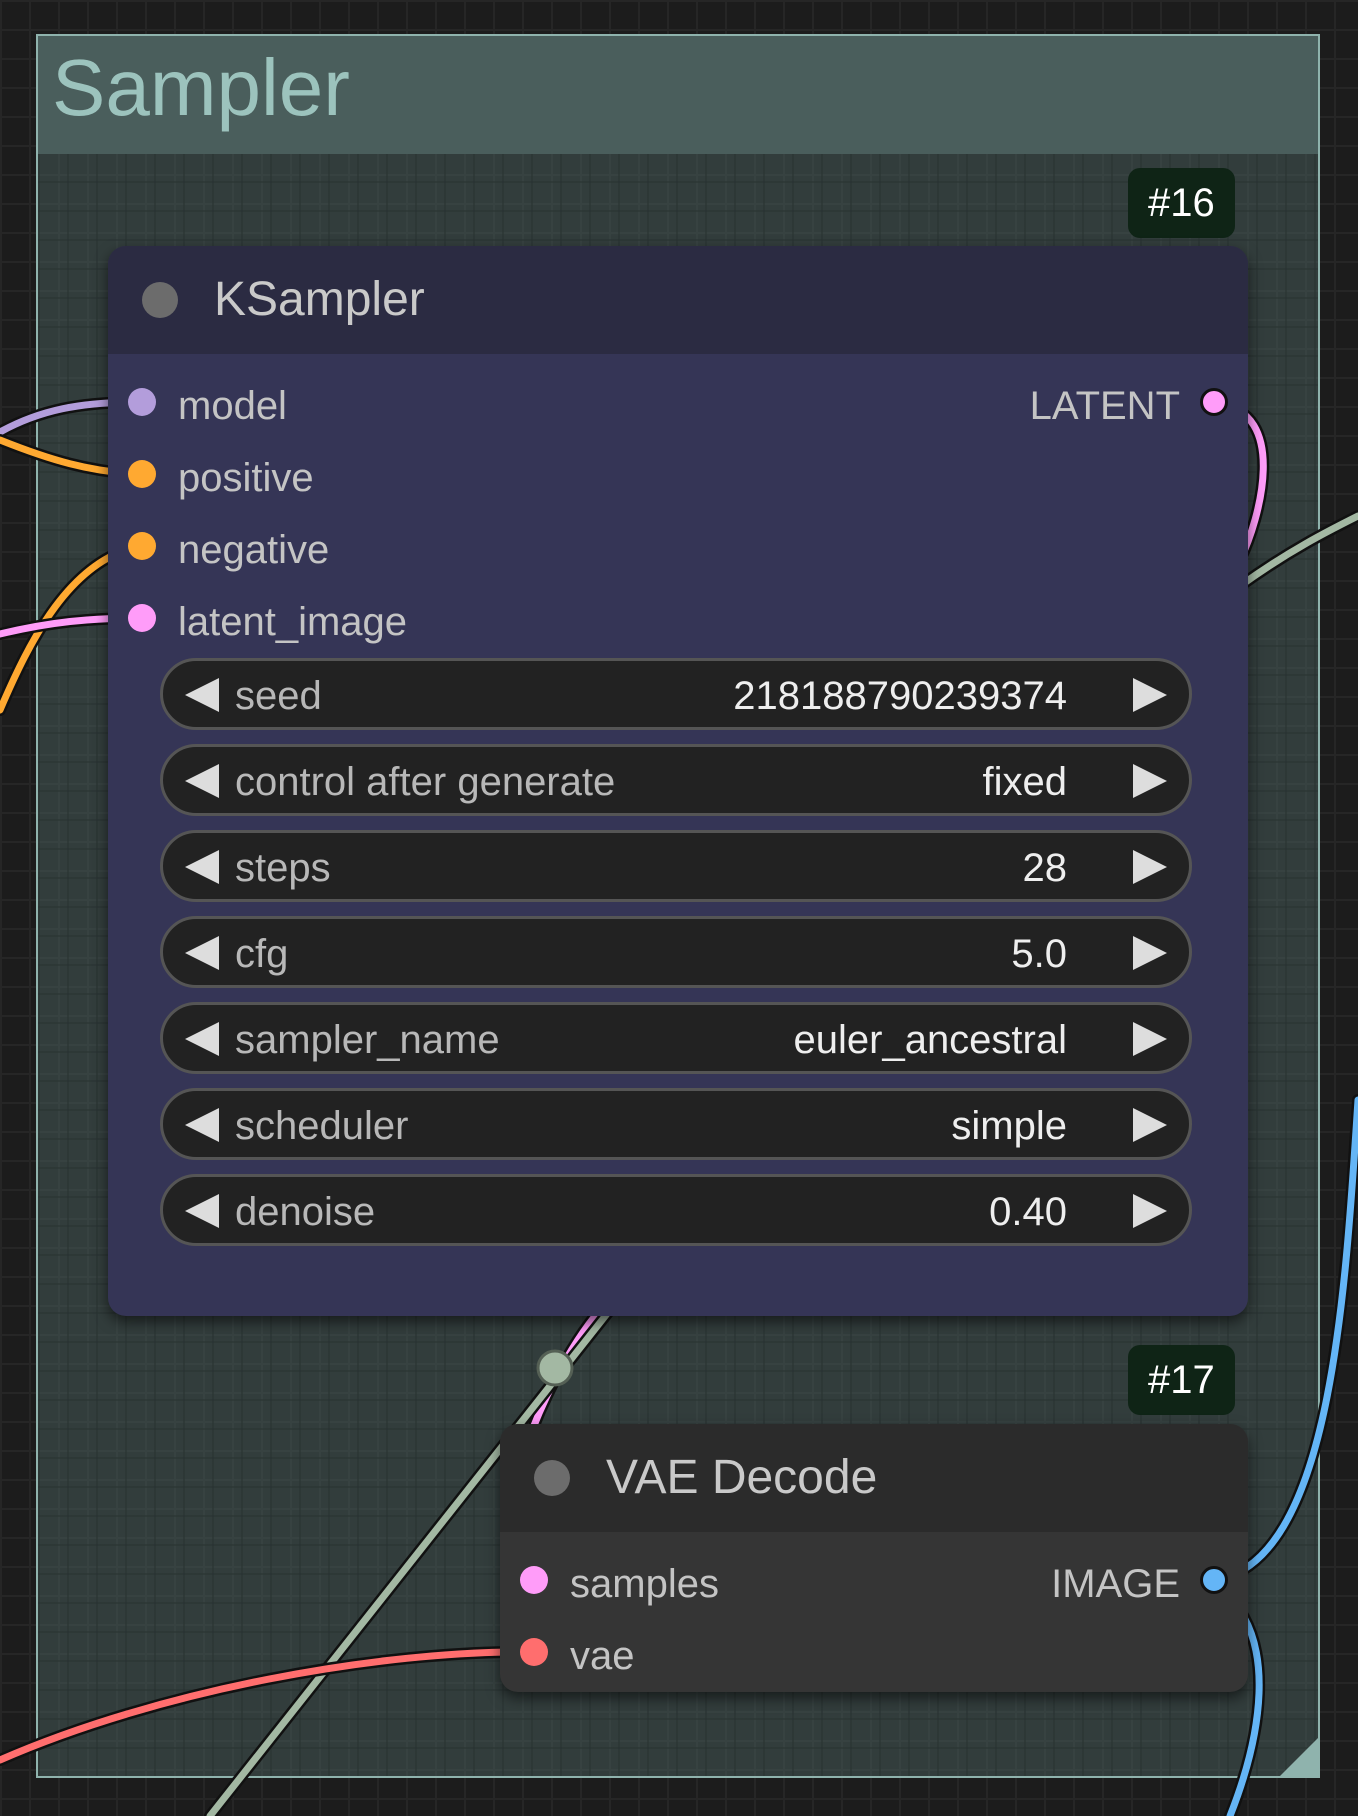 This screenshot has height=1816, width=1358. Describe the element at coordinates (283, 868) in the screenshot. I see `widget-label: steps` at that location.